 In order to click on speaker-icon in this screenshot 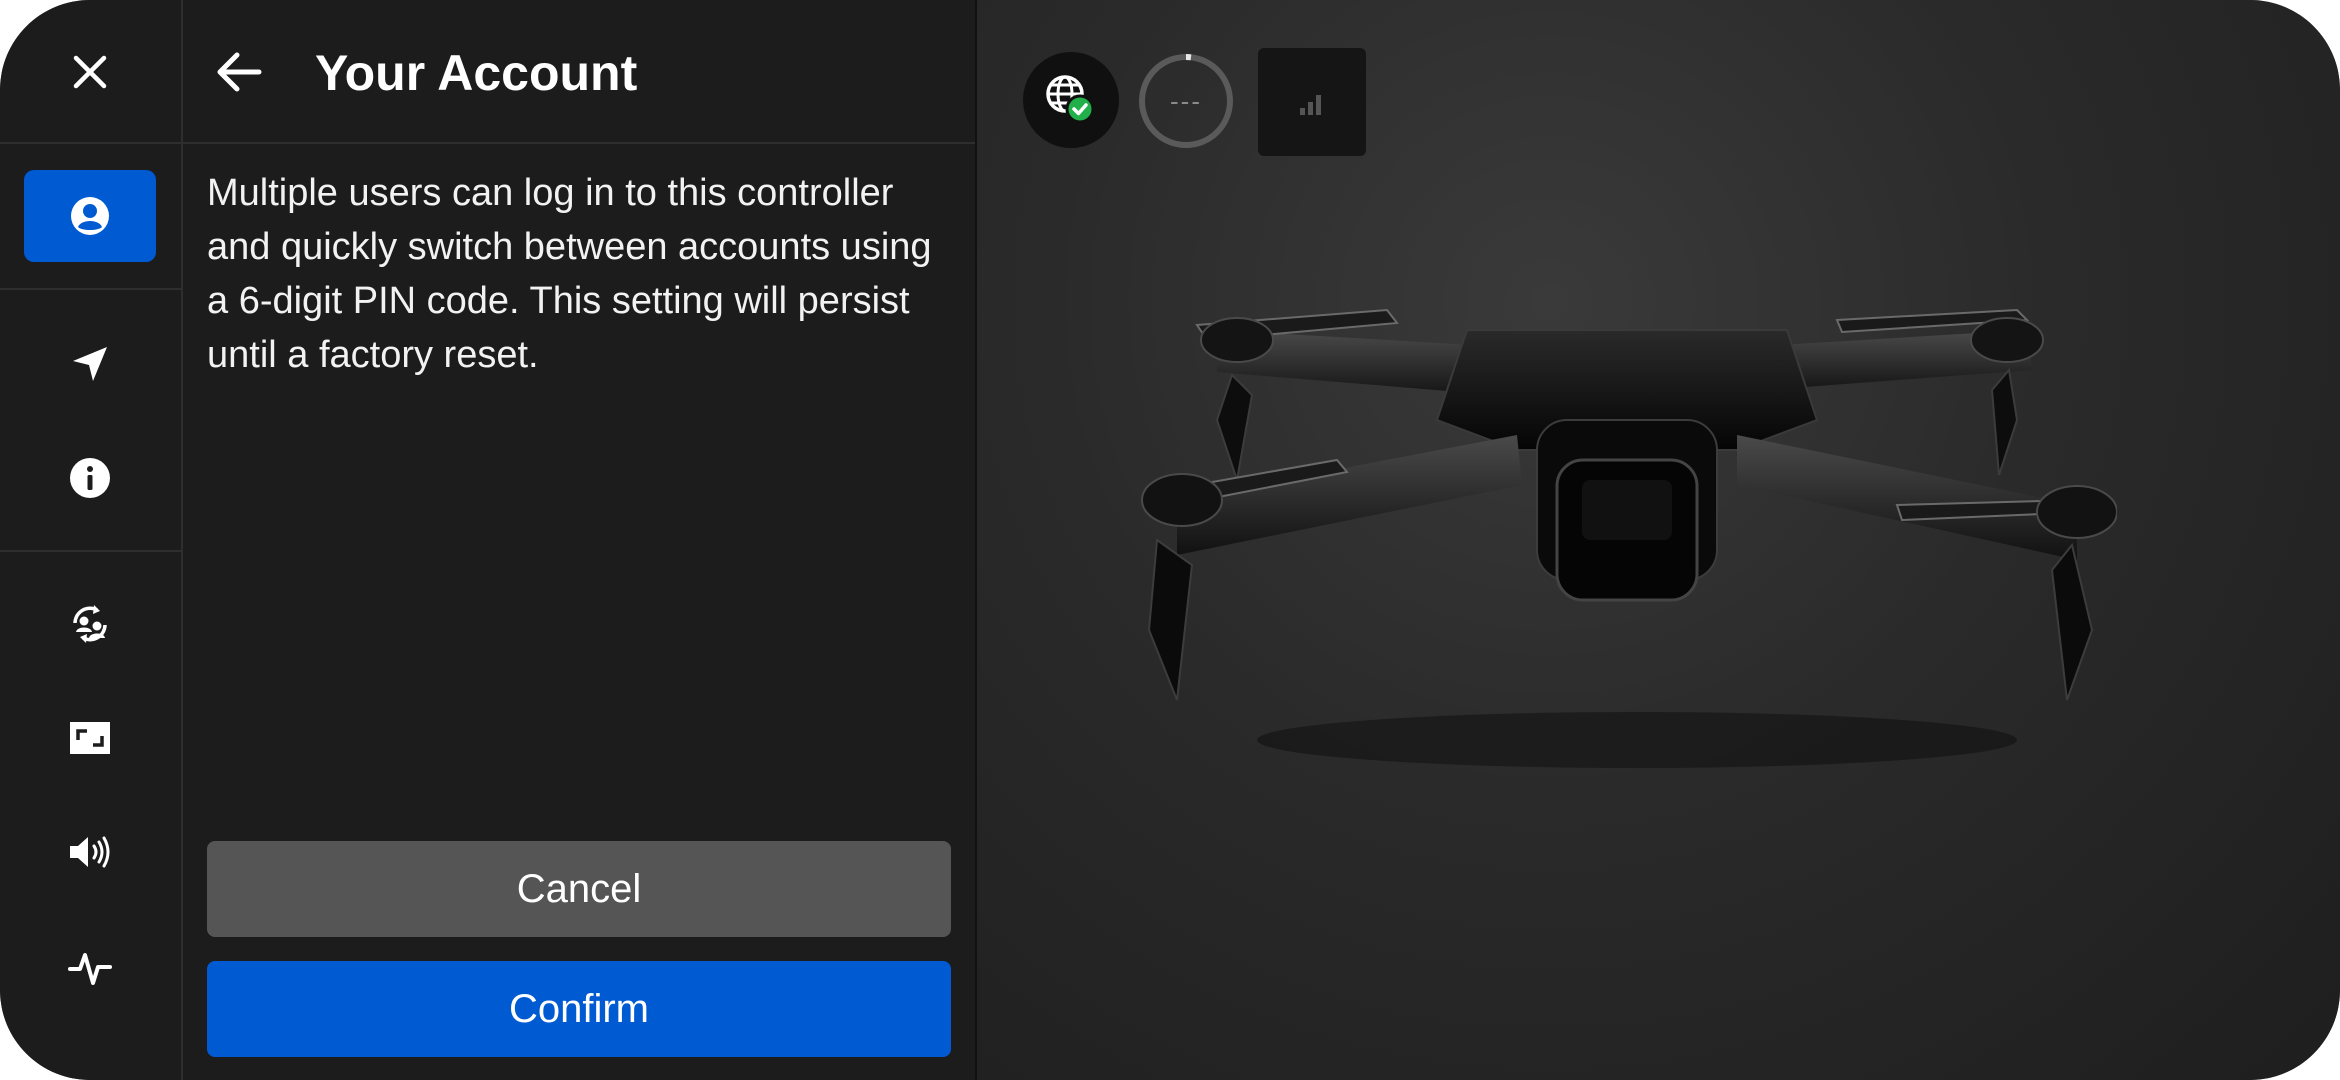, I will do `click(90, 852)`.